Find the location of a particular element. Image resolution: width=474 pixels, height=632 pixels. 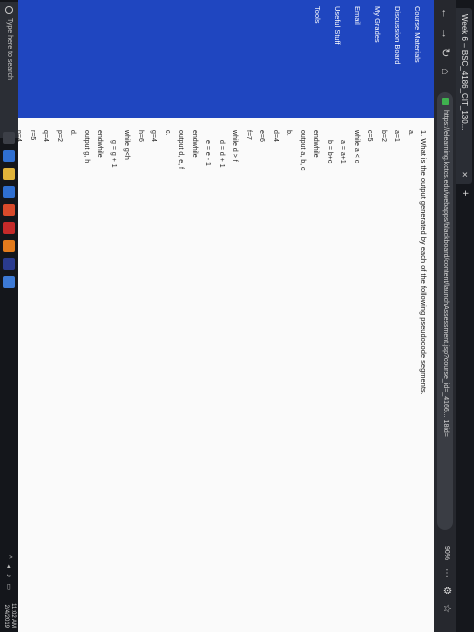

clock-time: 11:02 AM is located at coordinates (13, 615).